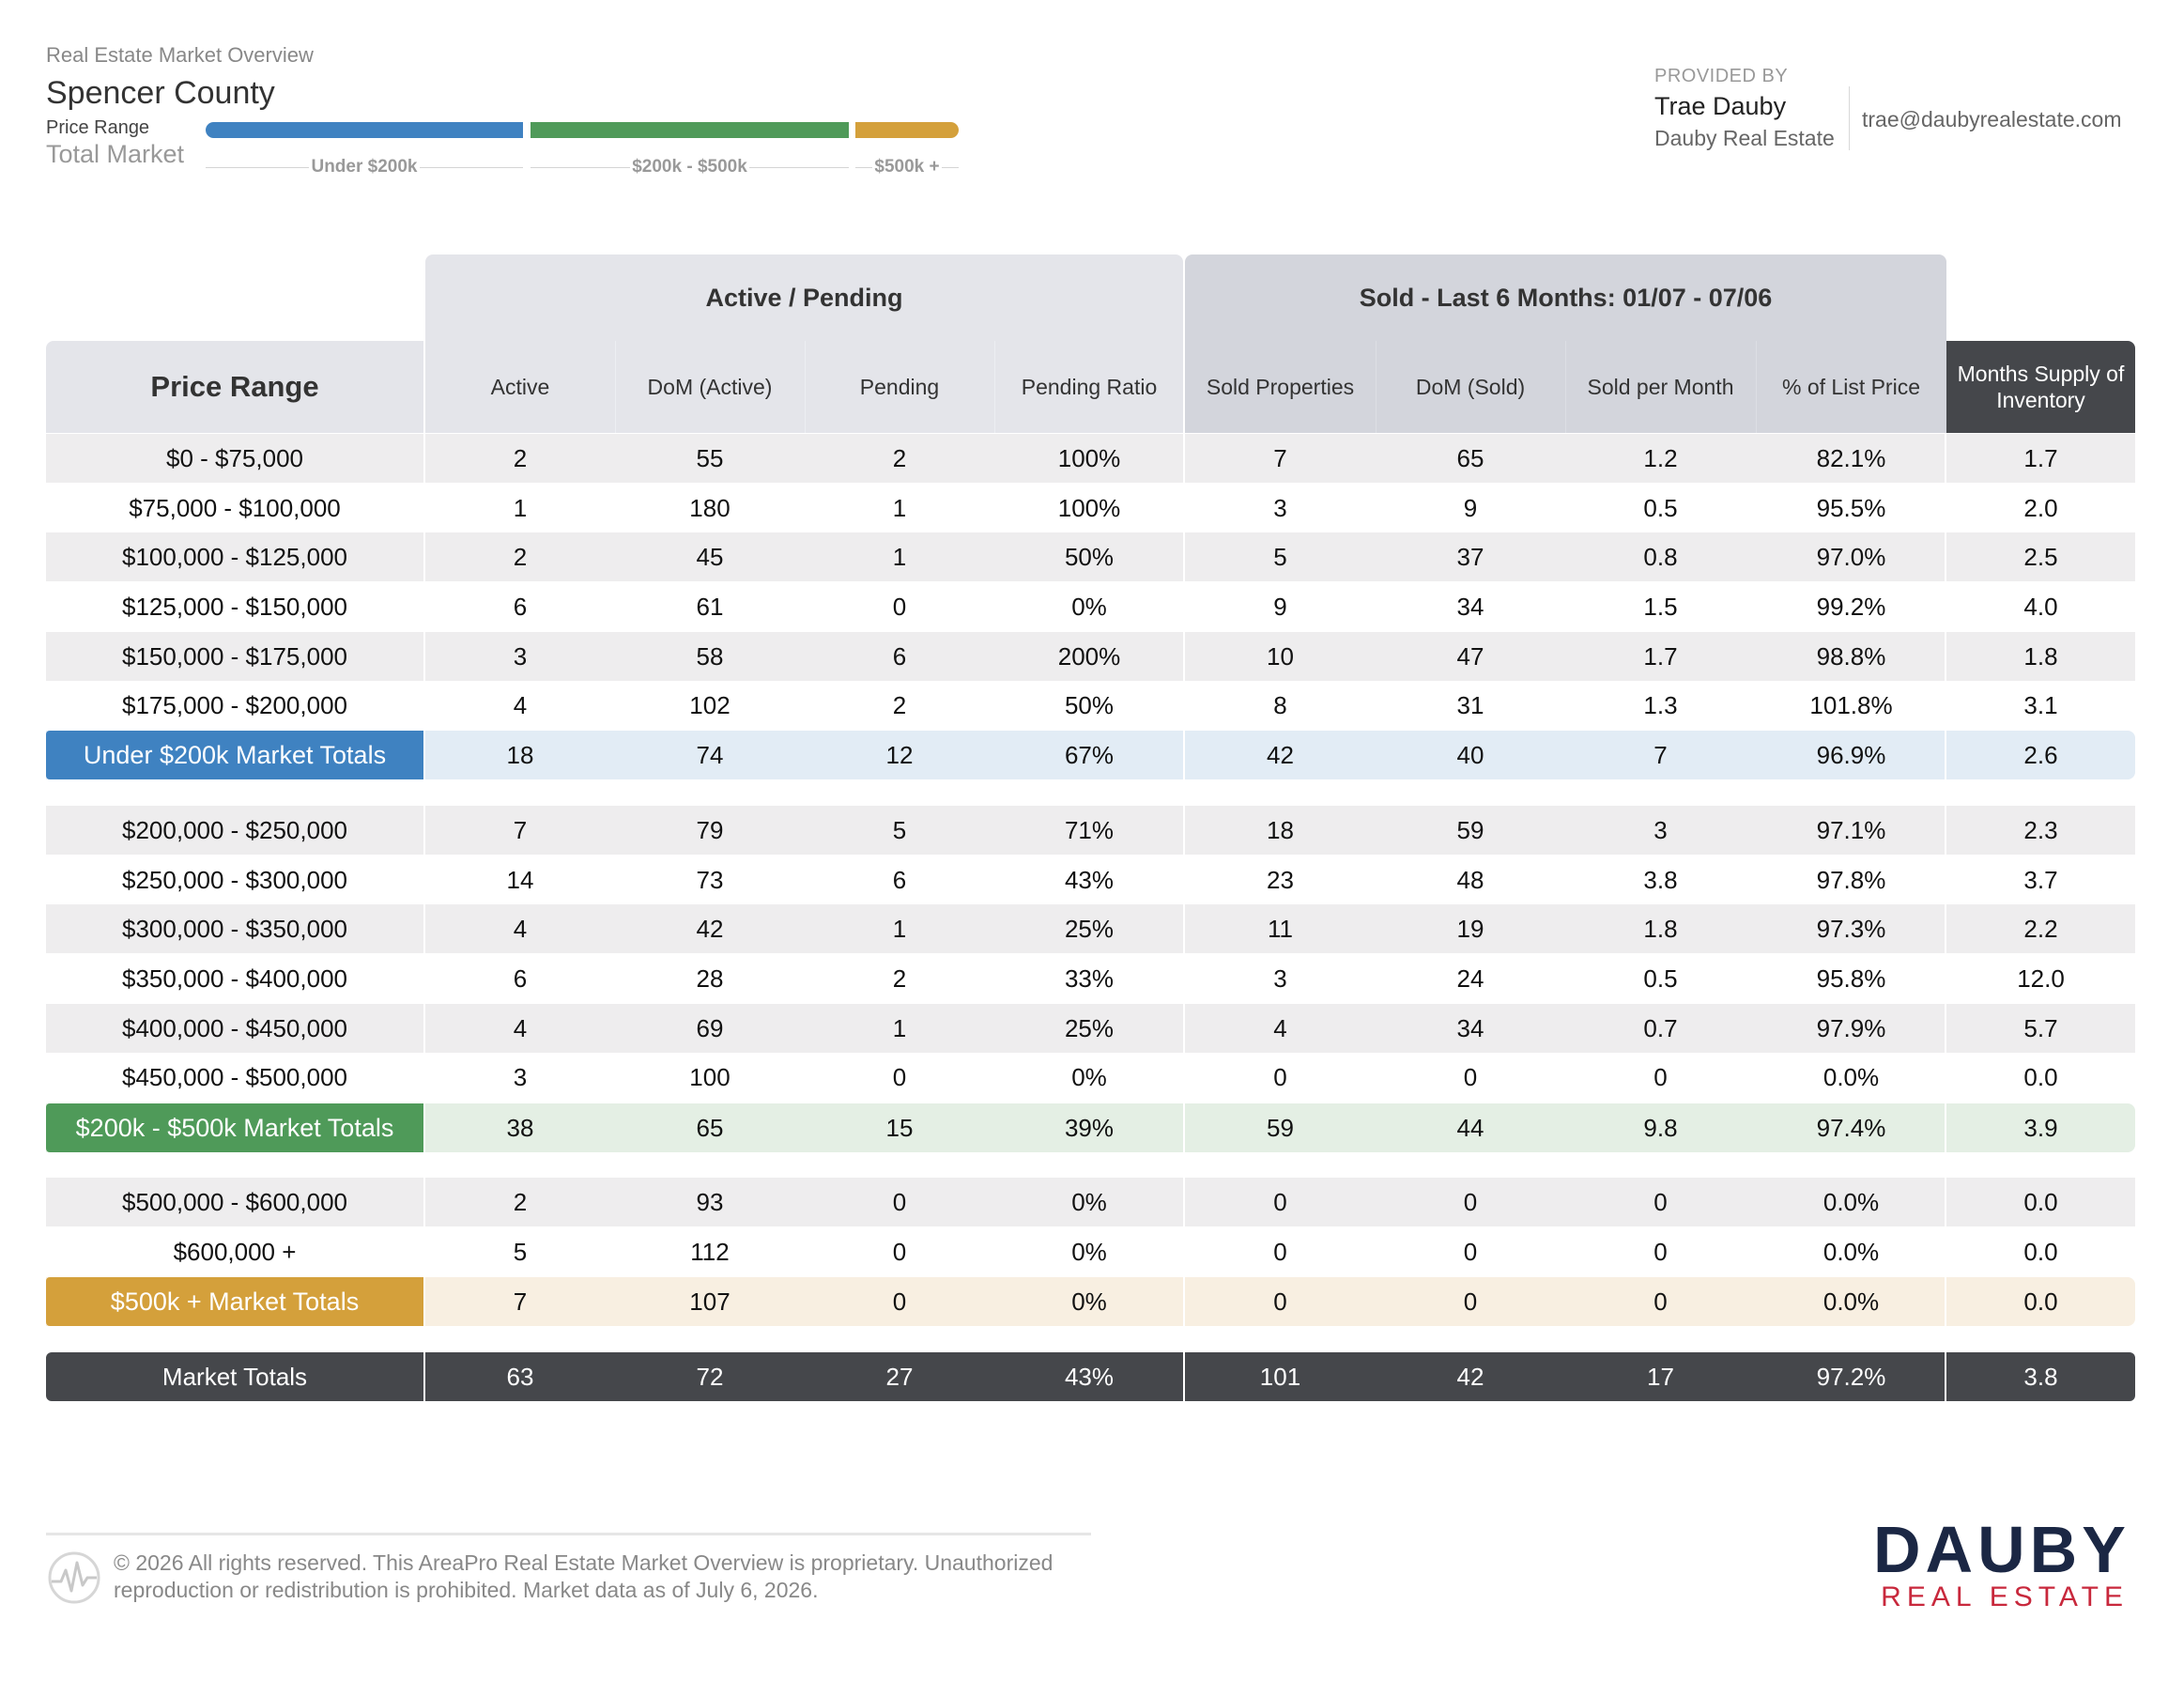 The image size is (2184, 1681). I want to click on price-range-label: Price Range, so click(98, 128).